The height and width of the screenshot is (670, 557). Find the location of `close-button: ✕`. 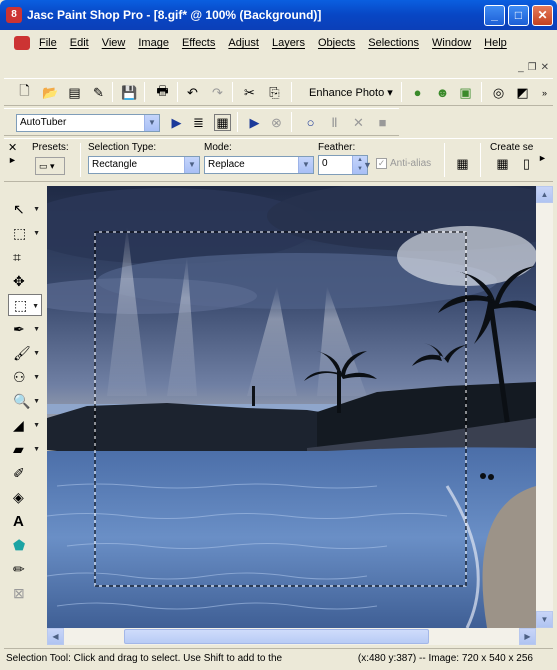

close-button: ✕ is located at coordinates (542, 15).